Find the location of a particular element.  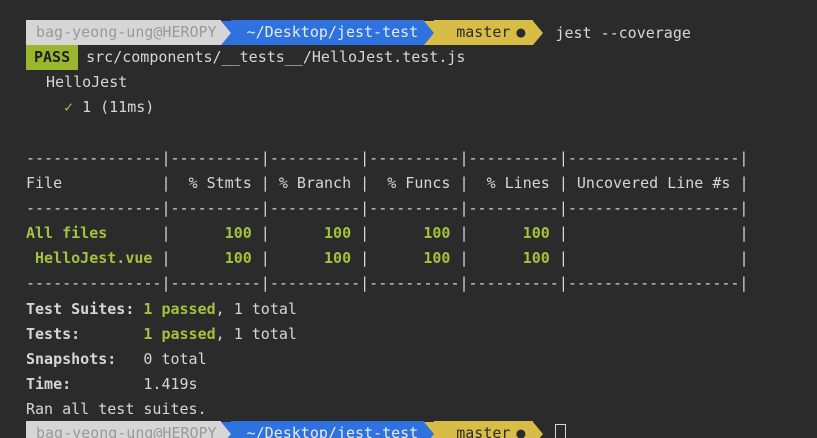

row-file: All files is located at coordinates (67, 233).